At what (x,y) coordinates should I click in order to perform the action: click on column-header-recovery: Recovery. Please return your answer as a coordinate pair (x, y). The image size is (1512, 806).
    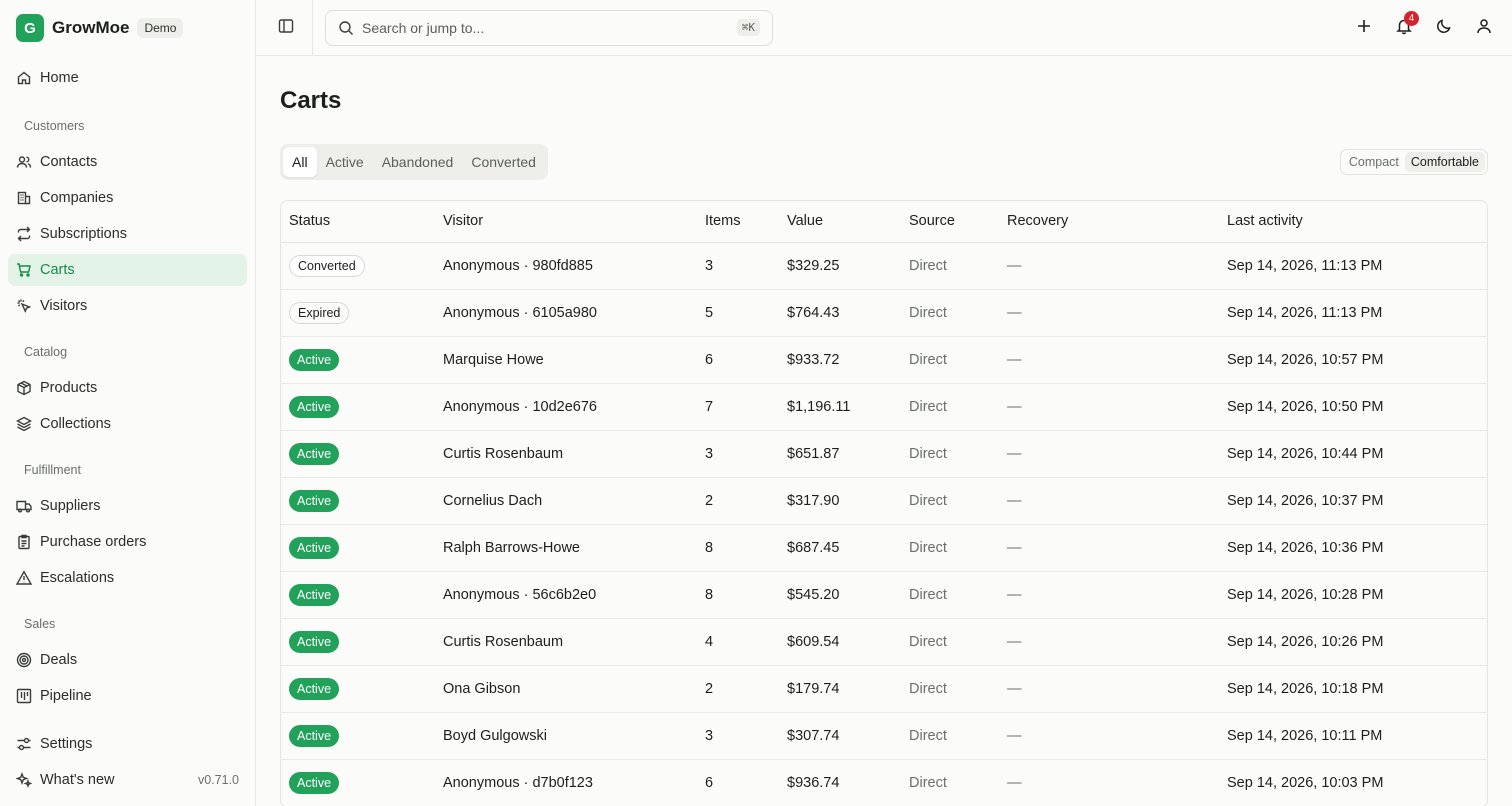
    Looking at the image, I should click on (1109, 222).